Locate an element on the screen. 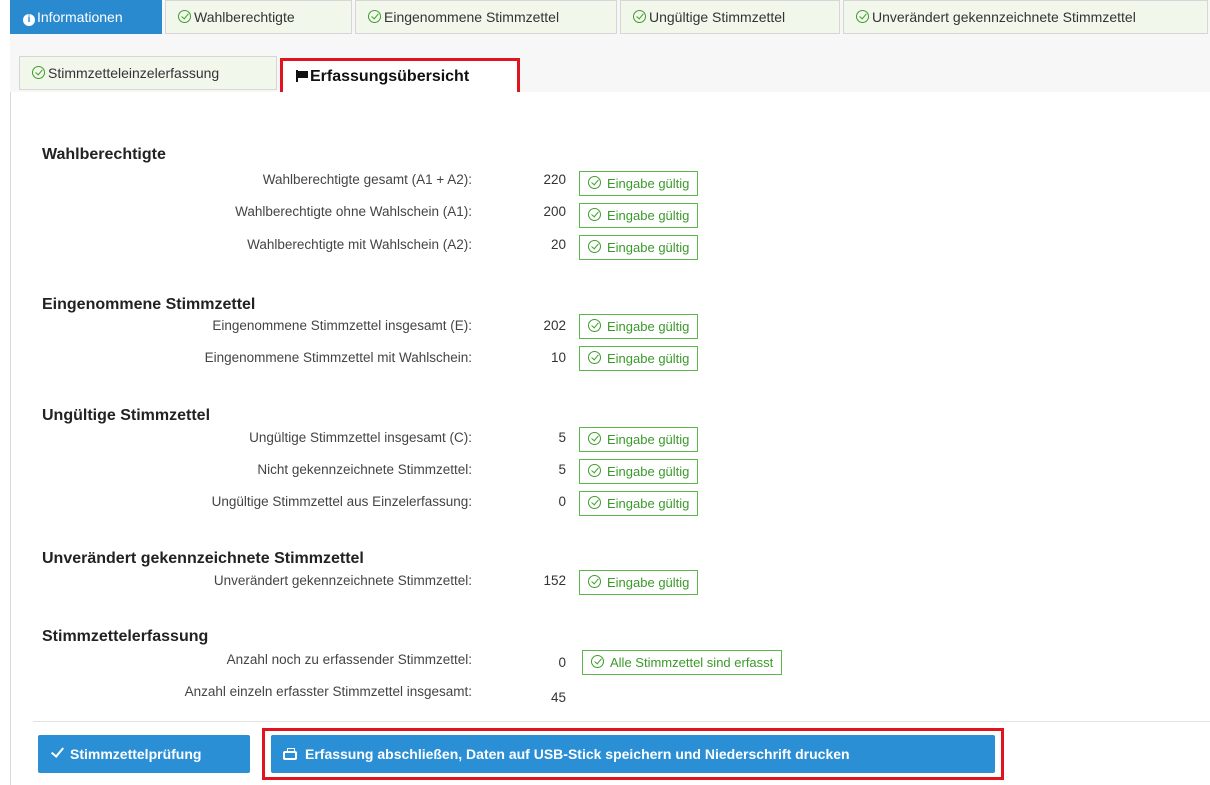  tab-informationen: i Informationen is located at coordinates (86, 17).